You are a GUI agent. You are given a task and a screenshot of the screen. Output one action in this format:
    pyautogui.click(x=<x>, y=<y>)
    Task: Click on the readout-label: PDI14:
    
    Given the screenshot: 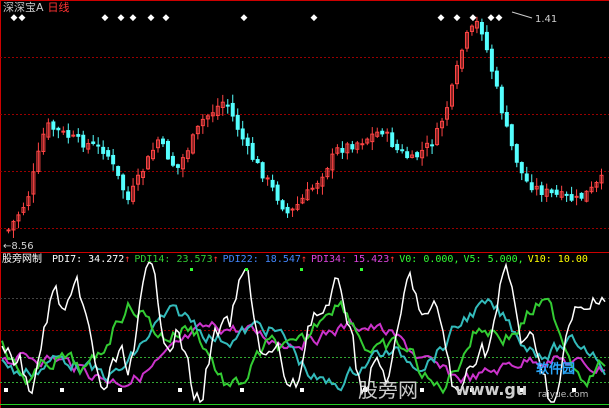 What is the action you would take?
    pyautogui.click(x=155, y=259)
    